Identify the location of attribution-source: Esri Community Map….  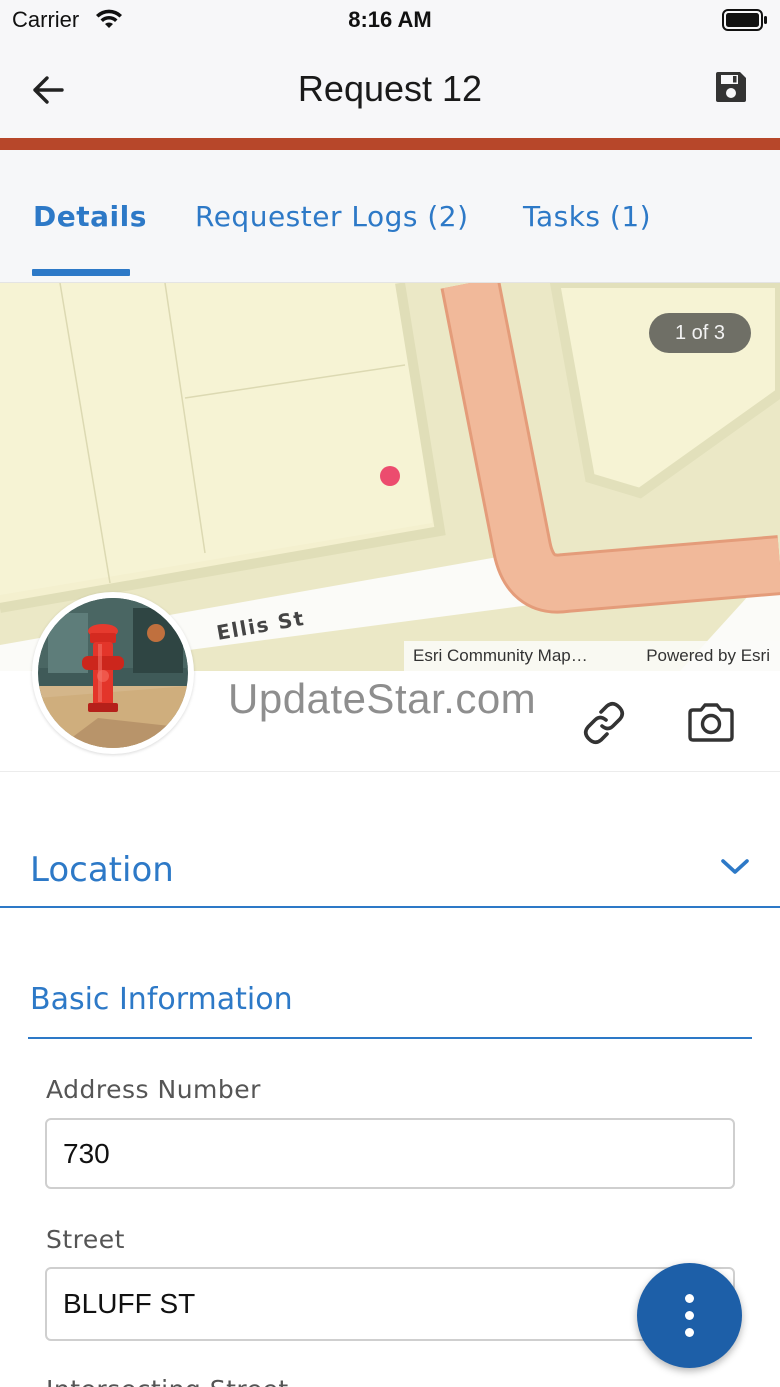
(500, 656).